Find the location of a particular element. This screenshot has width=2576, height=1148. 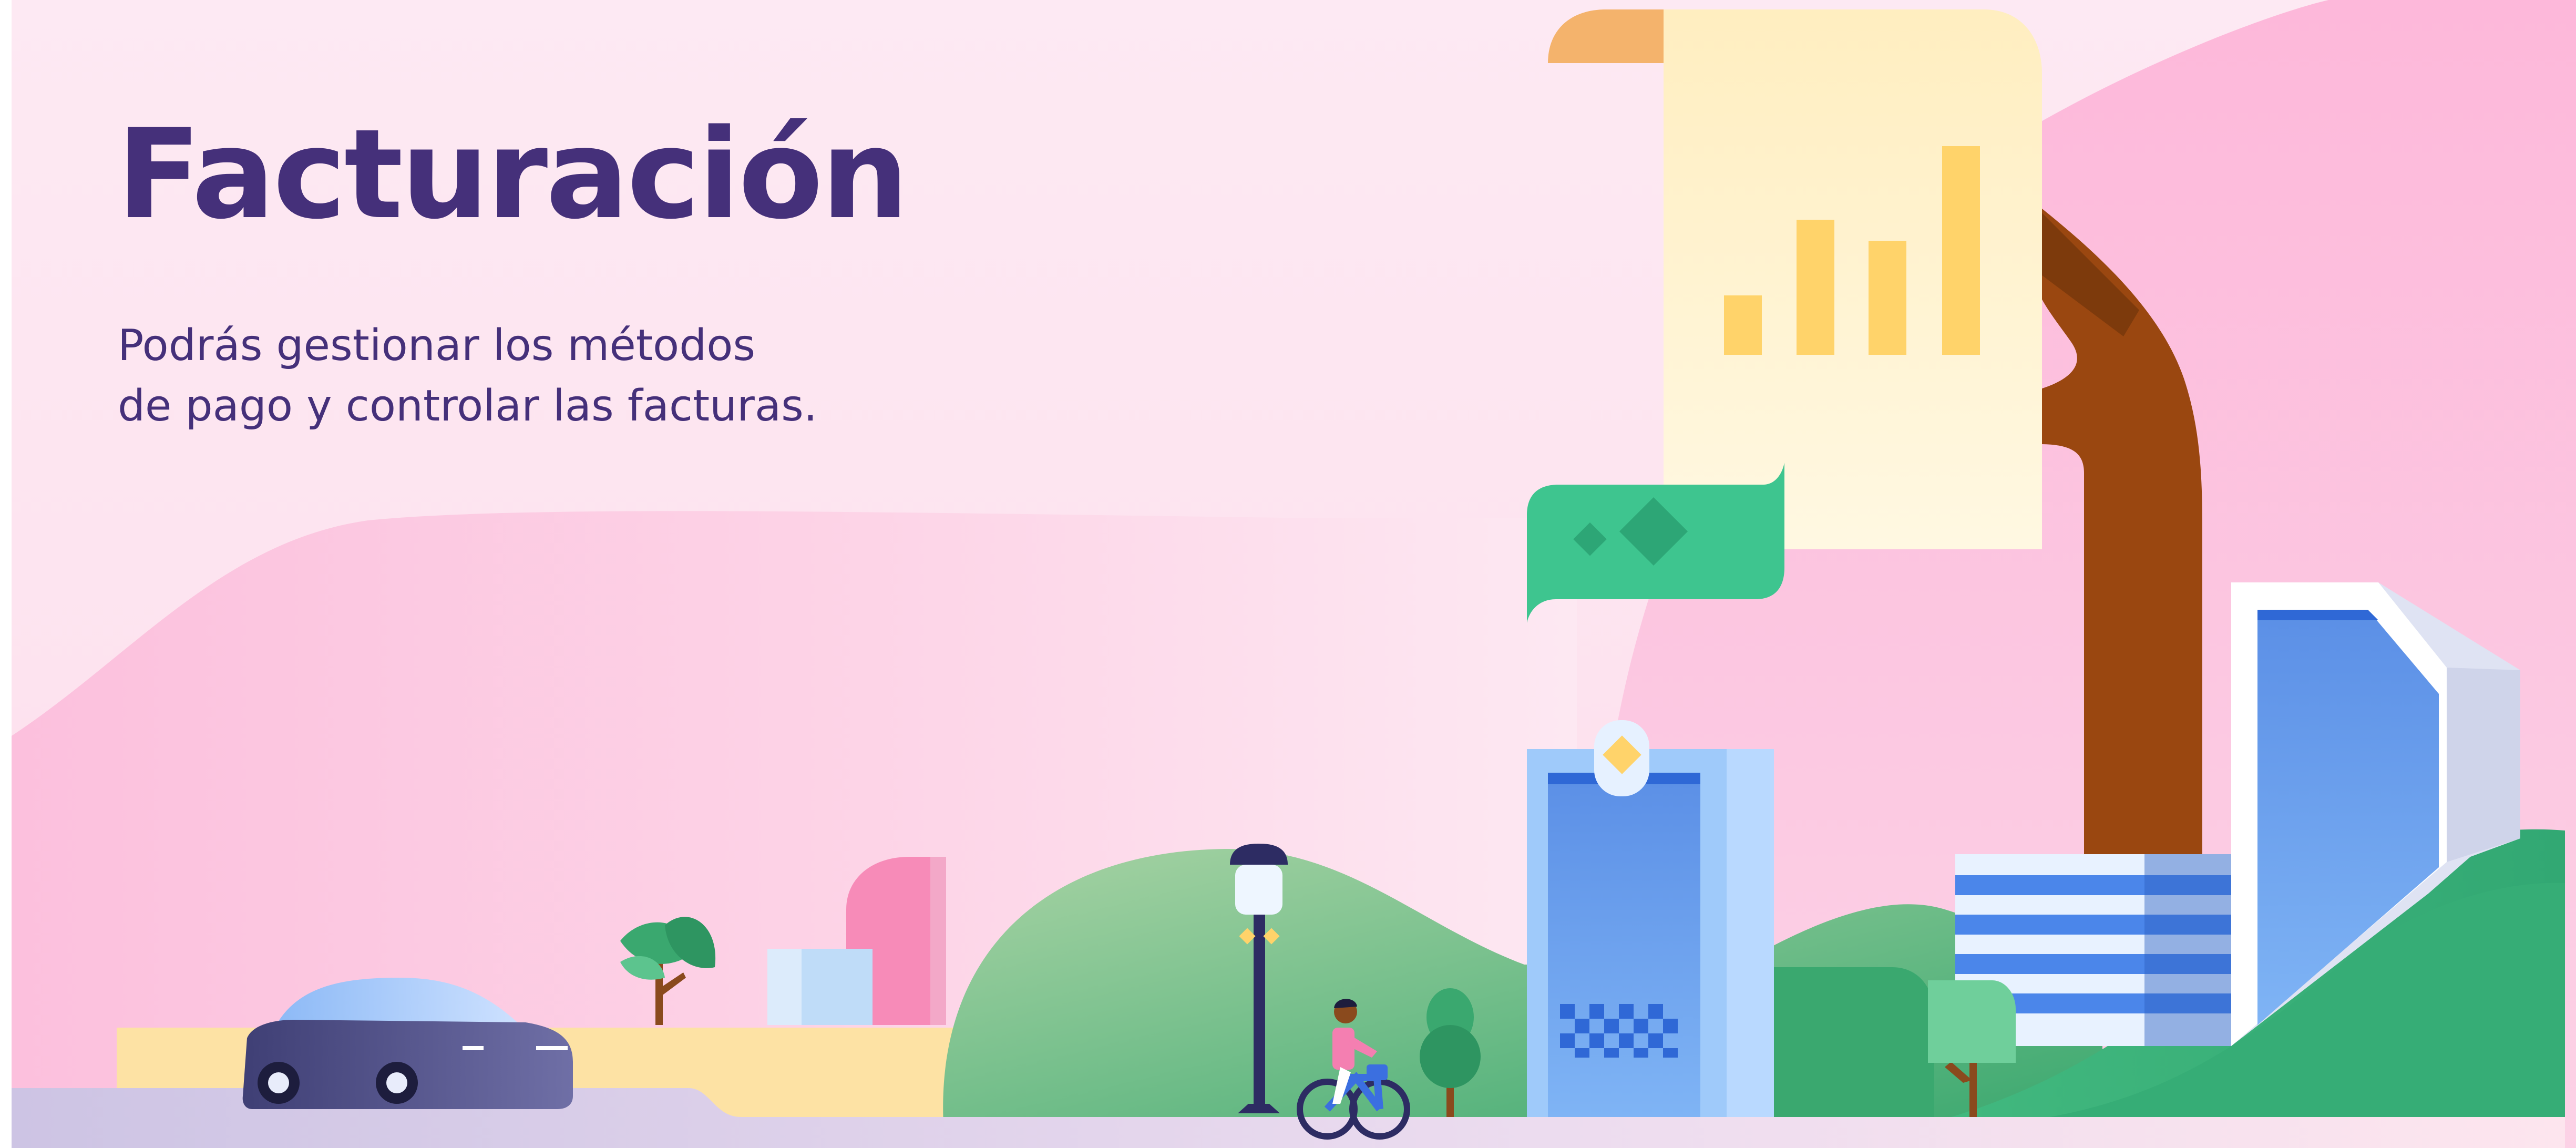

green-block is located at coordinates (1854, 1042).